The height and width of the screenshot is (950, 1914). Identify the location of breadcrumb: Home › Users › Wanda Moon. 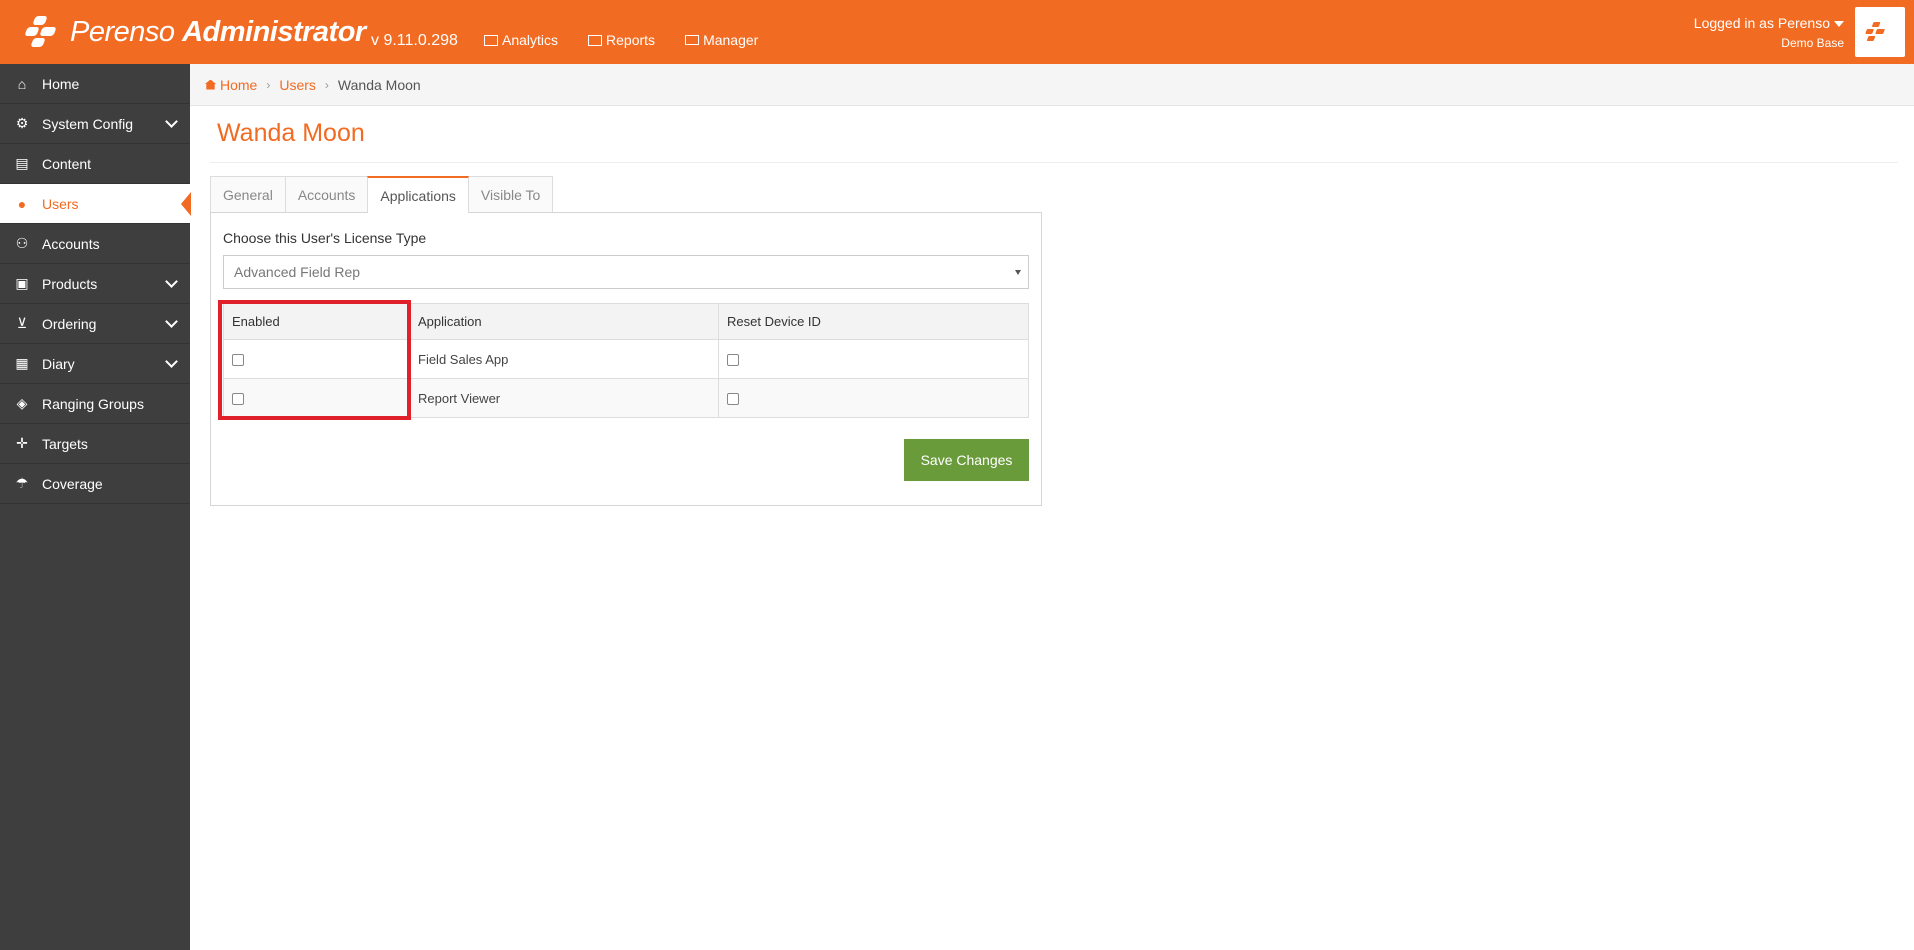
(1052, 85).